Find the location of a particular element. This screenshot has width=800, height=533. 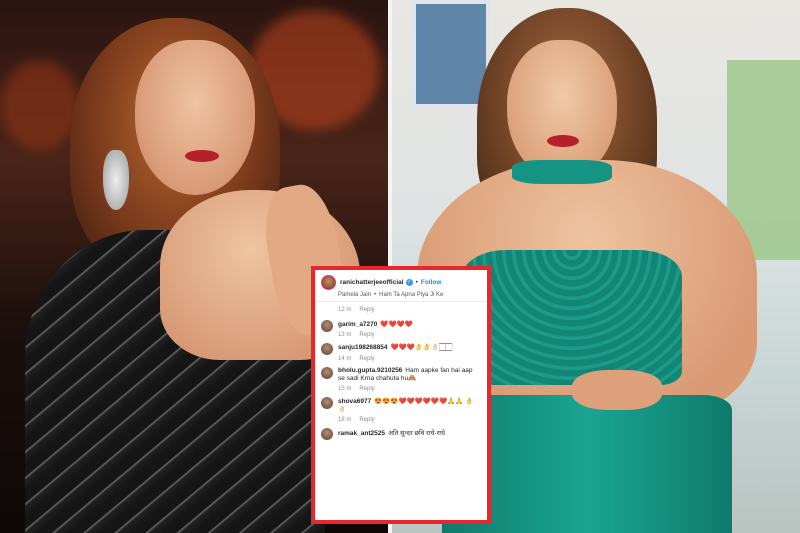

comment-item: shova6977 😍😍😍❤️❤️❤️❤️❤️❤️🙏🙏 👌👌🏻 18 m Reply is located at coordinates (401, 407).